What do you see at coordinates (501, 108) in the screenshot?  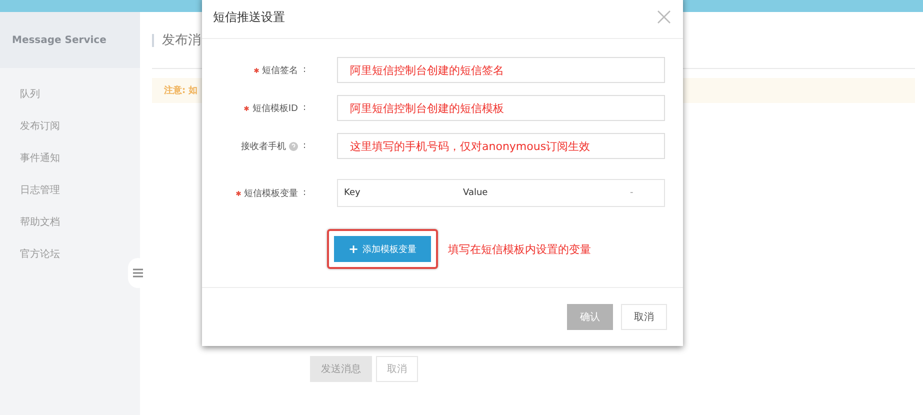 I see `text-field: 阿里短信控制台创建的短信模板` at bounding box center [501, 108].